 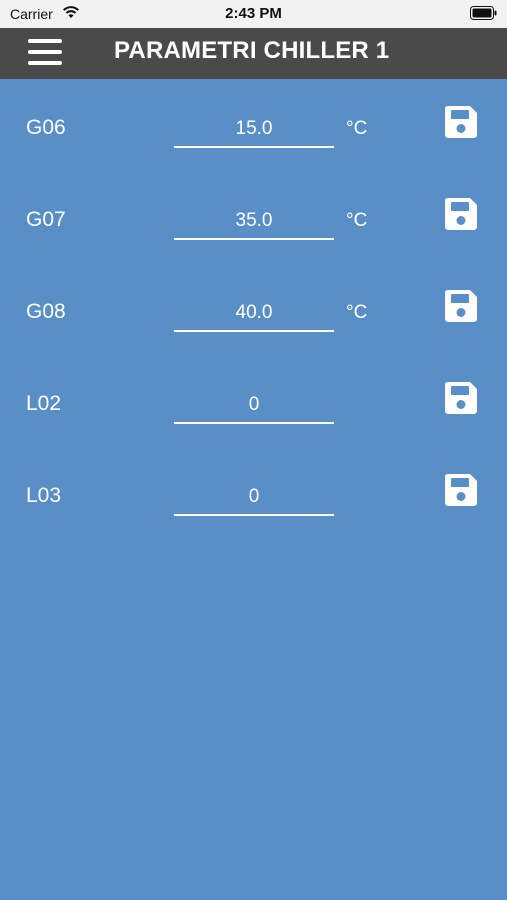 What do you see at coordinates (252, 50) in the screenshot?
I see `page-title: PARAMETRI CHILLER 1` at bounding box center [252, 50].